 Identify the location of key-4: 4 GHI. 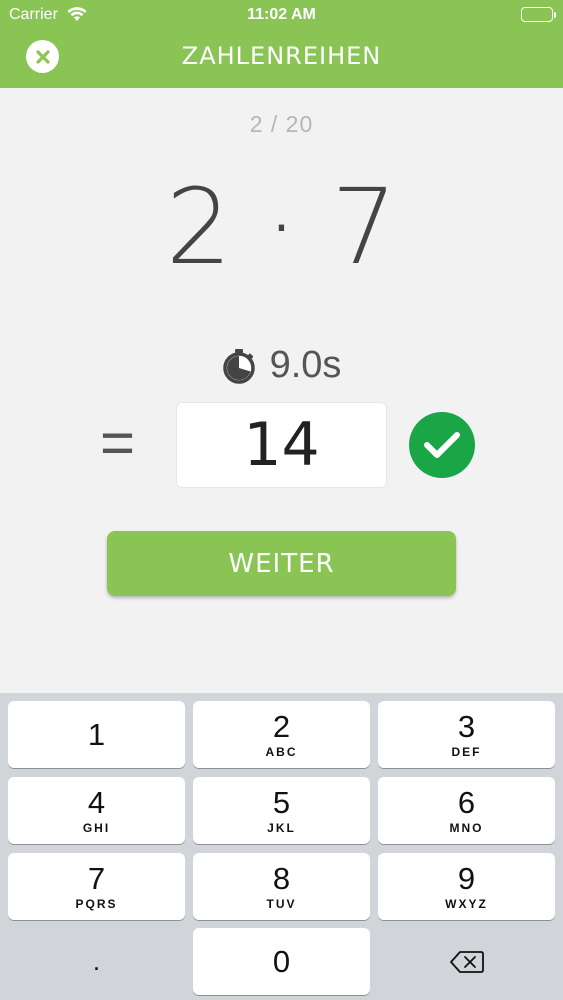
(96, 810).